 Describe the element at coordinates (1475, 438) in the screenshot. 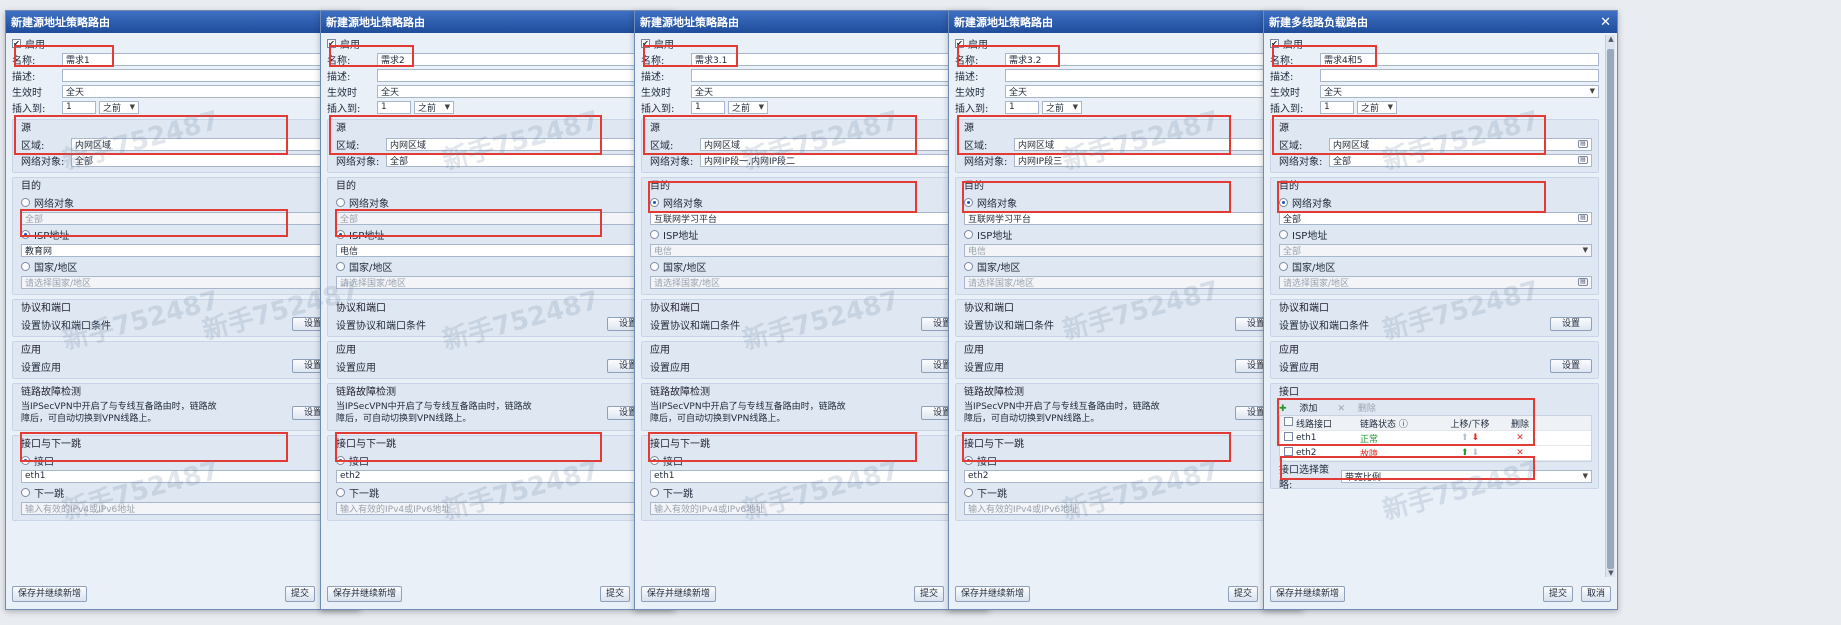

I see `move-down-icon: ⬇` at that location.